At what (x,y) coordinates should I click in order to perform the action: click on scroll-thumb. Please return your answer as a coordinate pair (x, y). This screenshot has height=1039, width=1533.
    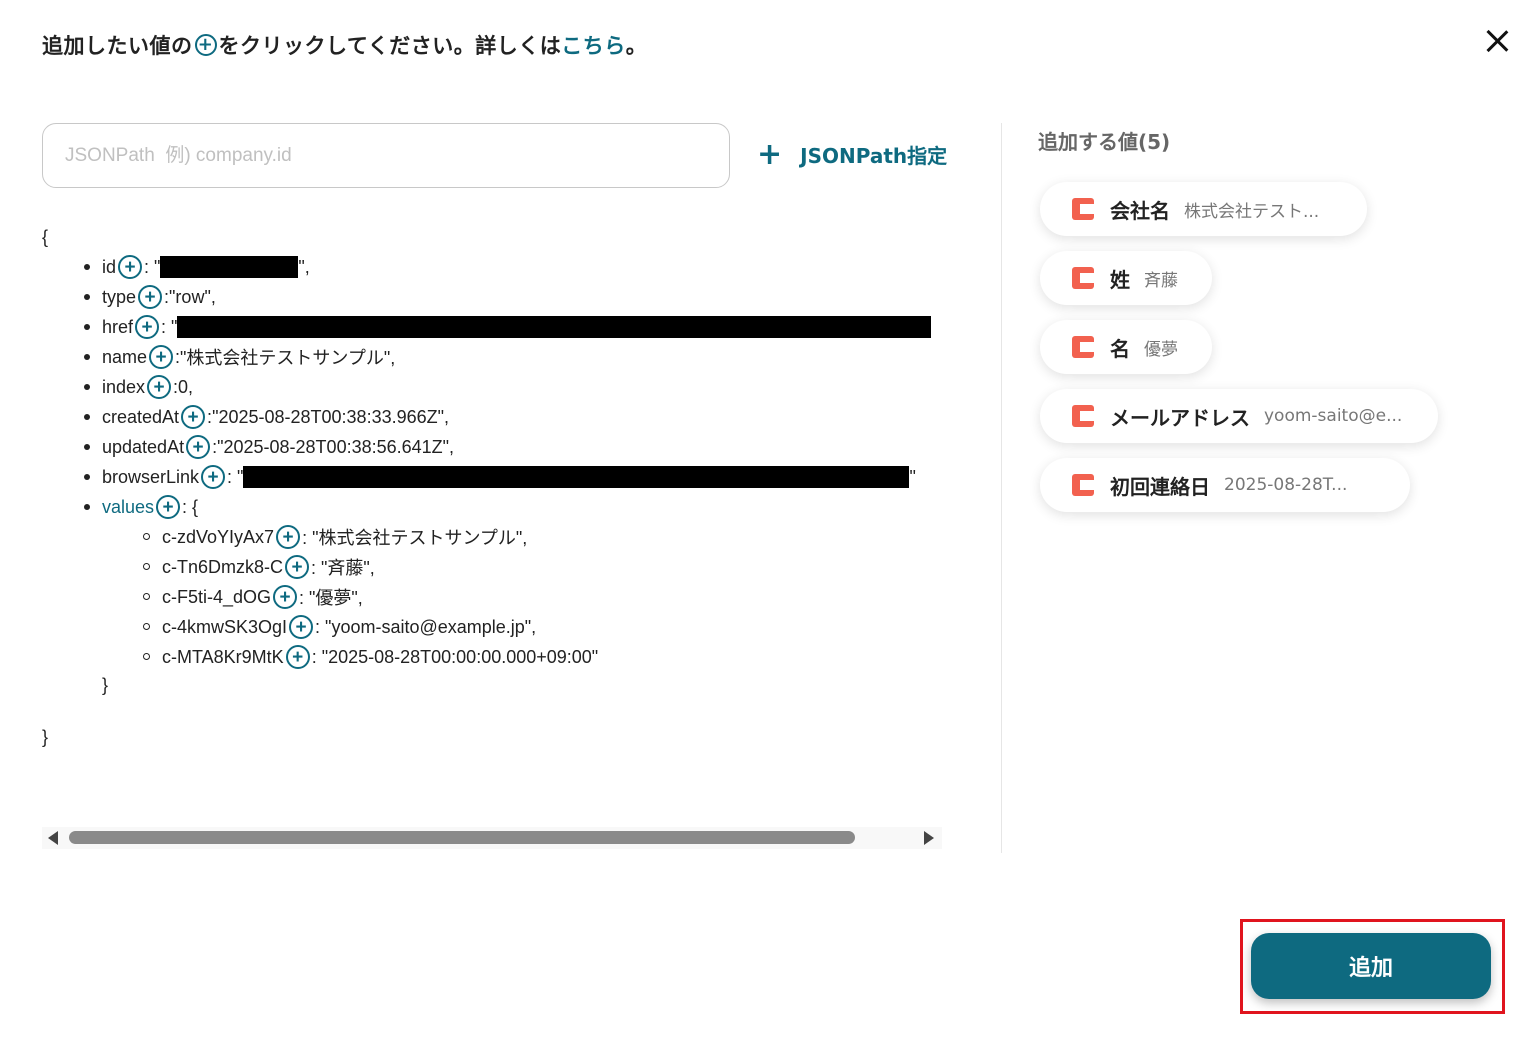
    Looking at the image, I should click on (462, 837).